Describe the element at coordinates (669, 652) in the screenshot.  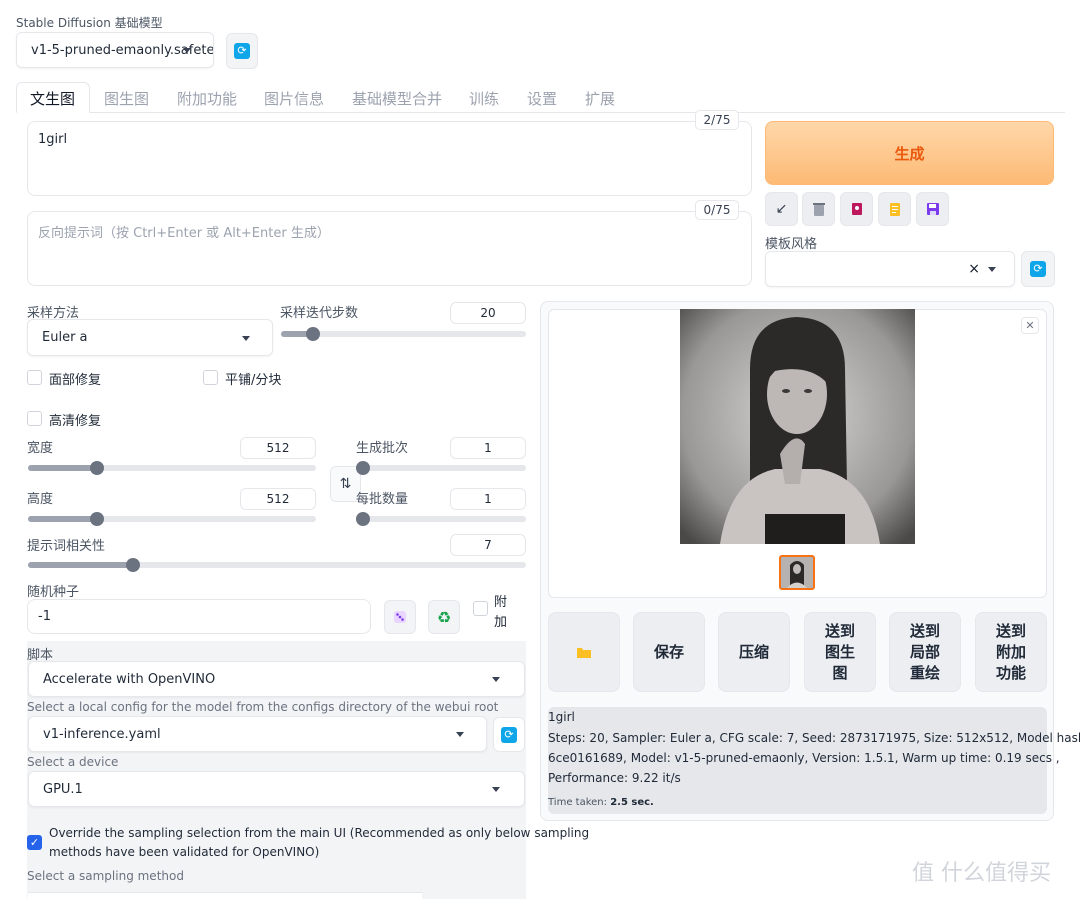
I see `save-button: 保存` at that location.